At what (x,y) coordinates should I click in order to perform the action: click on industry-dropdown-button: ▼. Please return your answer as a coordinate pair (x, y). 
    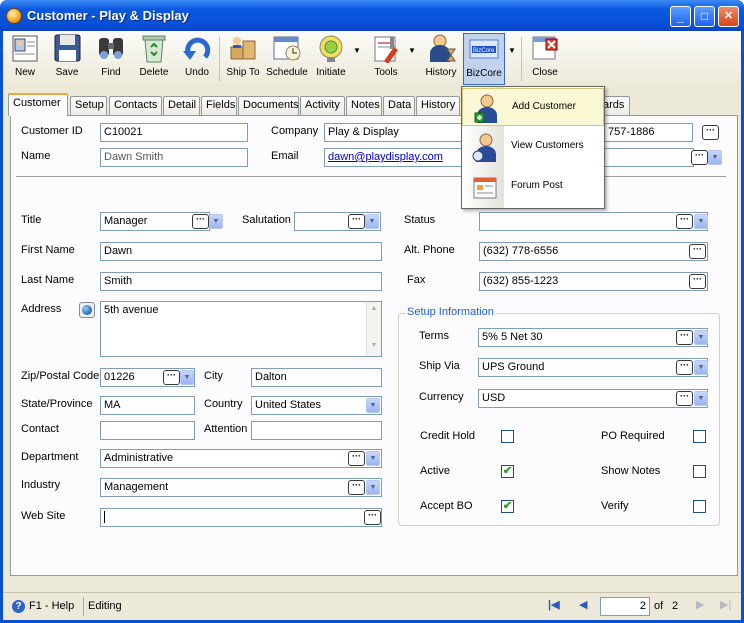
    Looking at the image, I should click on (373, 487).